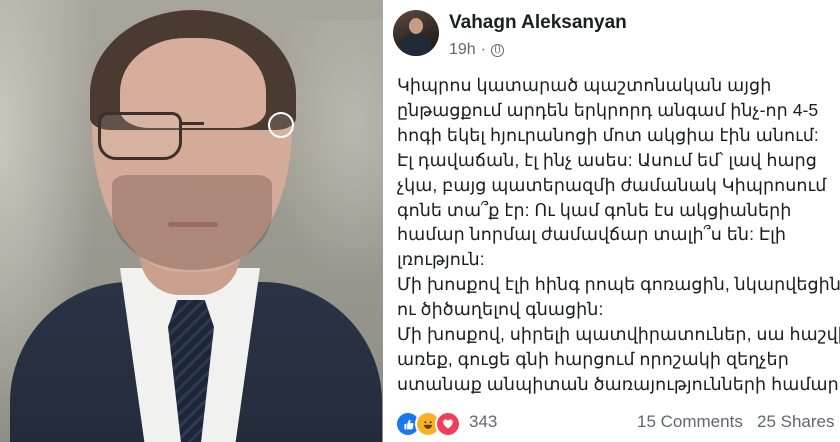 The width and height of the screenshot is (840, 442). What do you see at coordinates (690, 422) in the screenshot?
I see `comments-link: 15 Comments` at bounding box center [690, 422].